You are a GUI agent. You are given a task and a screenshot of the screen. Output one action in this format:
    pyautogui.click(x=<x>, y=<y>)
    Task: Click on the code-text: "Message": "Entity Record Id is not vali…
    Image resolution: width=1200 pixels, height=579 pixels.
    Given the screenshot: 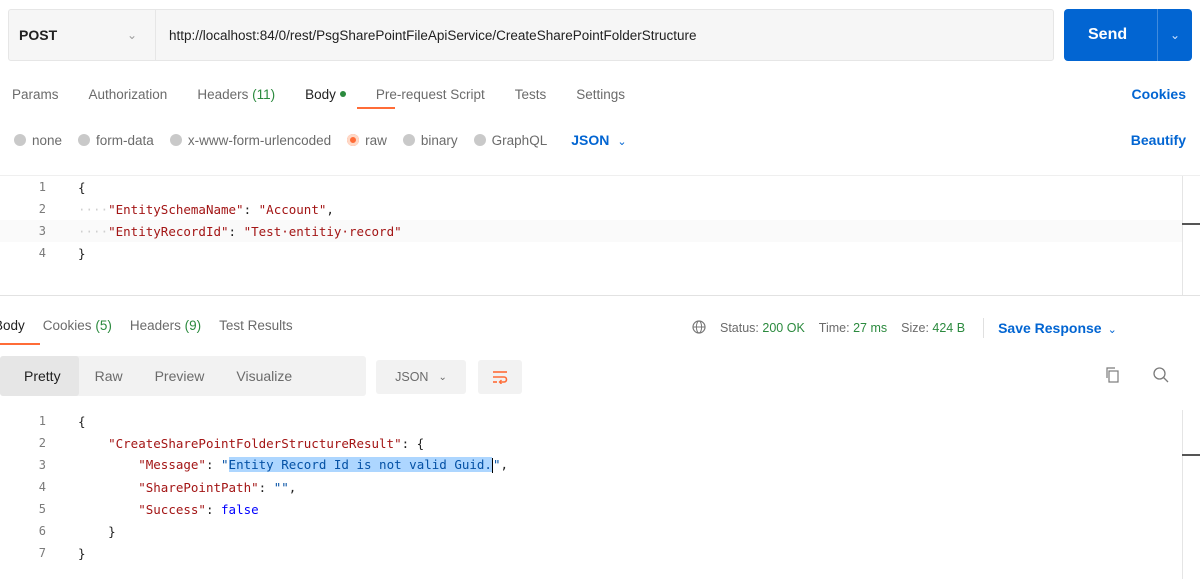 What is the action you would take?
    pyautogui.click(x=323, y=465)
    